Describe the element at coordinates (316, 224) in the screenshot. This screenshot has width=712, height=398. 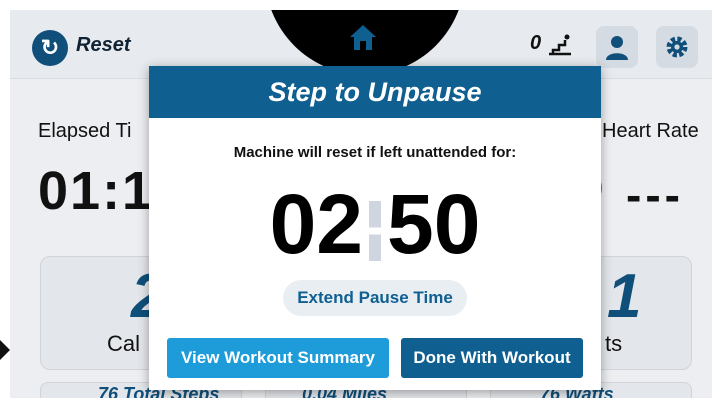
I see `timer-minutes: 02` at that location.